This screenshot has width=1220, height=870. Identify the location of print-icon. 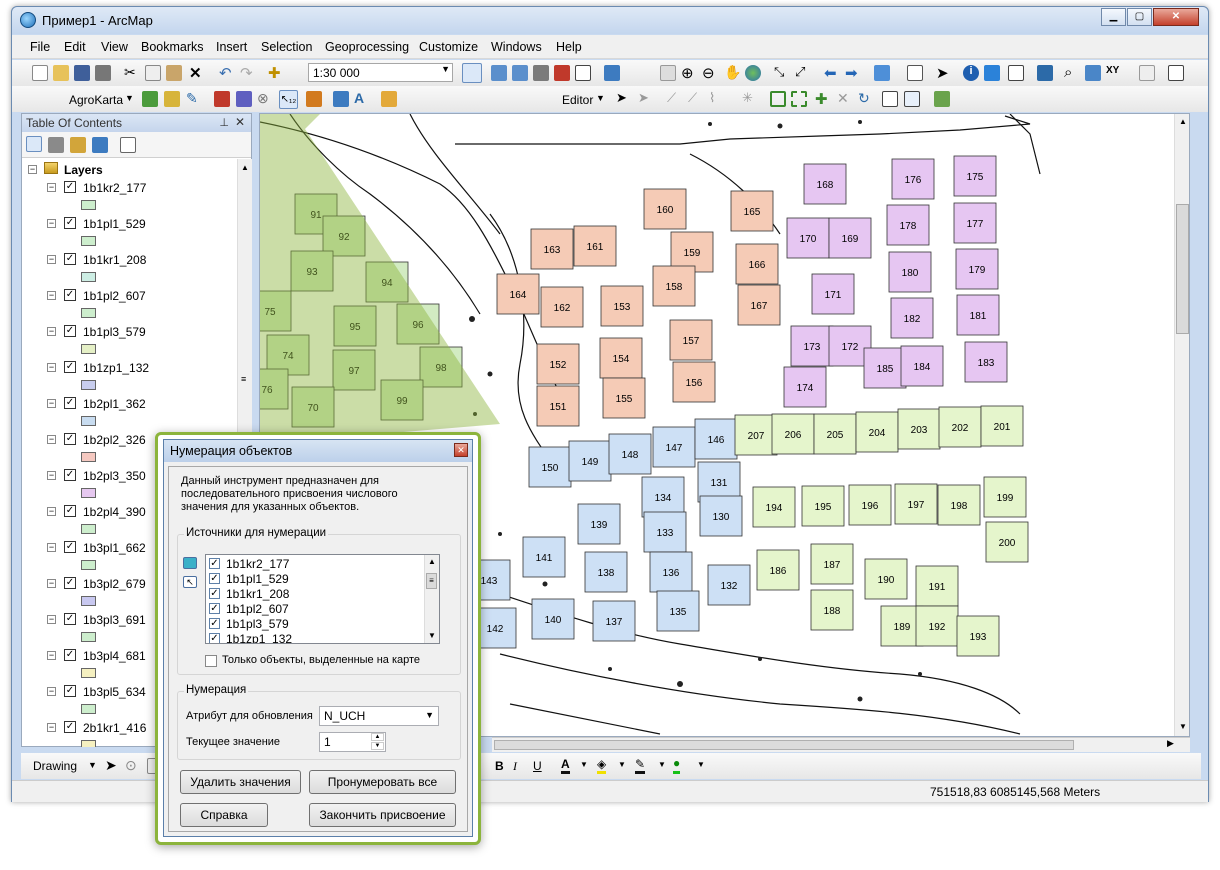
(103, 73).